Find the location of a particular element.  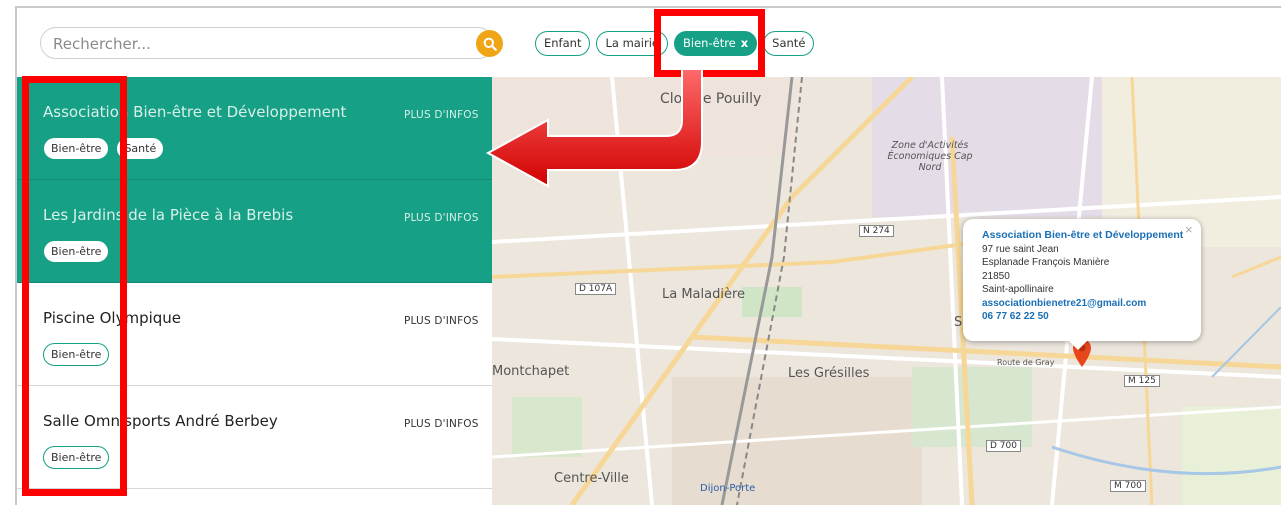

filter-chip-label: La mairie is located at coordinates (632, 43).